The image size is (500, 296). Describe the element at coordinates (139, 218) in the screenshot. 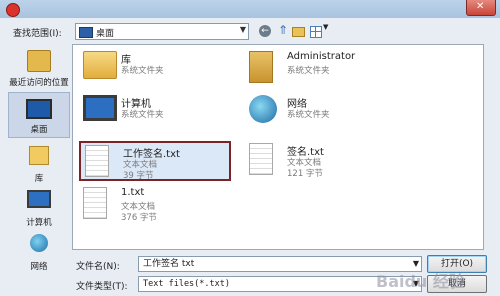

I see `file-size: 376 字节` at that location.